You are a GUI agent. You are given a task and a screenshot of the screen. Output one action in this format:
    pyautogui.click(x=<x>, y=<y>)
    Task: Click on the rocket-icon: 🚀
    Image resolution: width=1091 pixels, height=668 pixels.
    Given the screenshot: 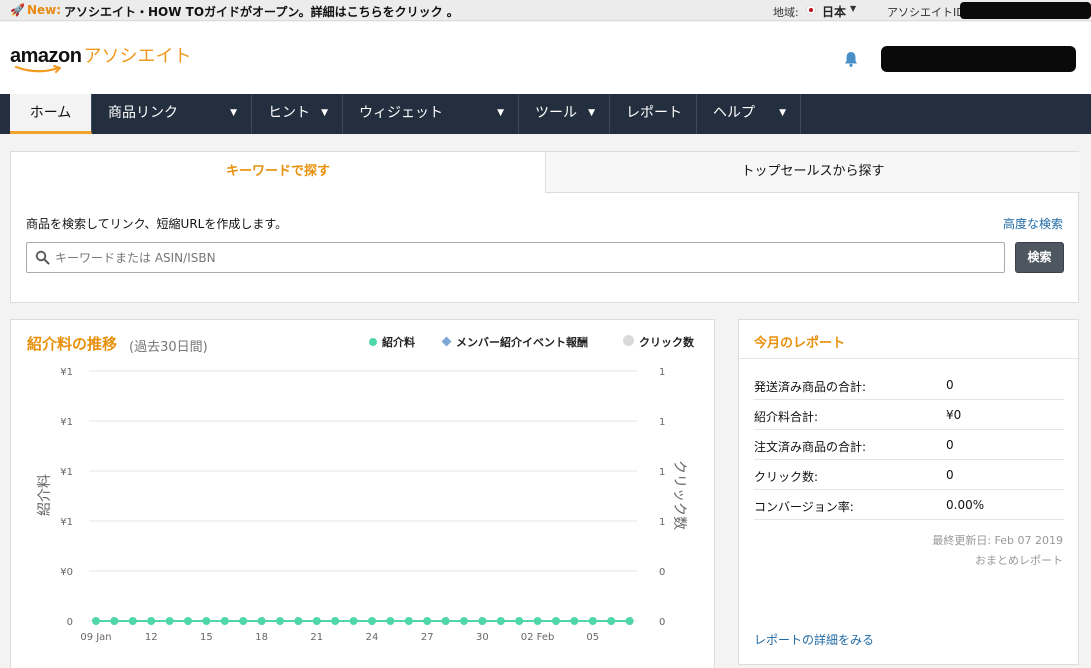 What is the action you would take?
    pyautogui.click(x=17, y=10)
    